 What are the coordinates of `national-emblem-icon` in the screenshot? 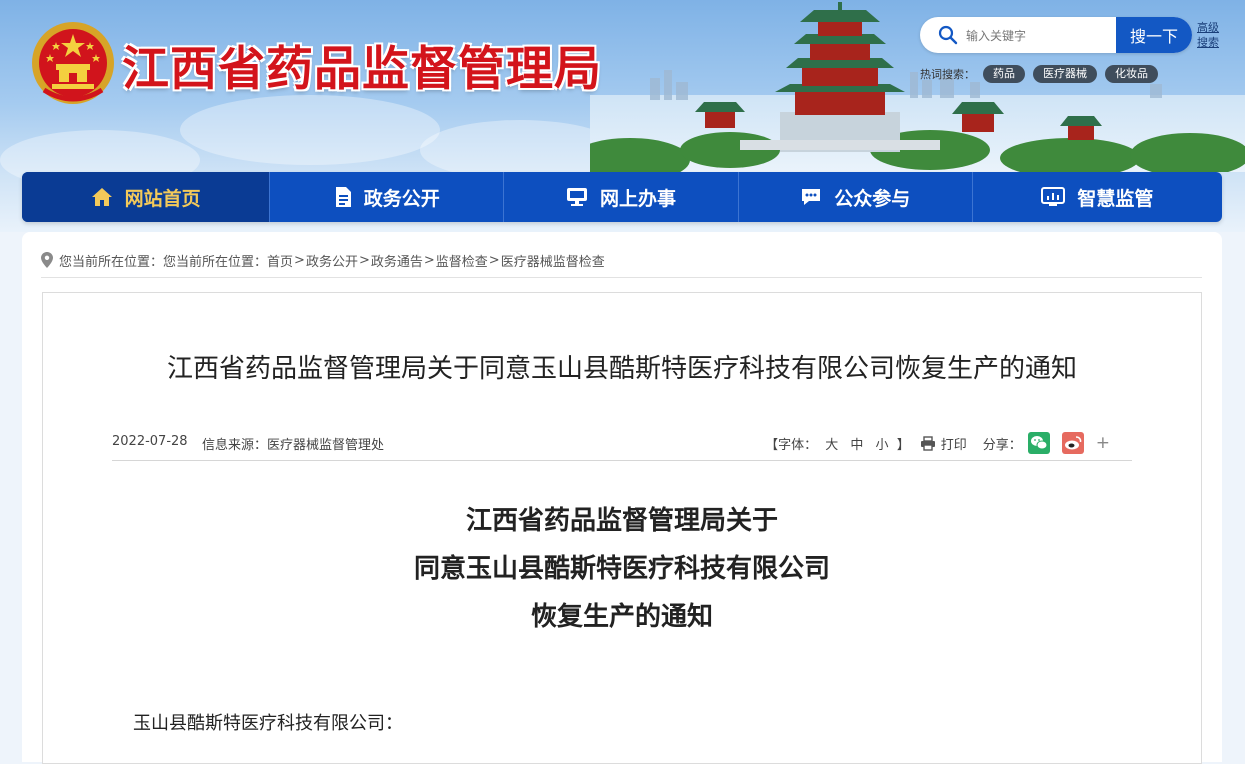 It's located at (73, 63).